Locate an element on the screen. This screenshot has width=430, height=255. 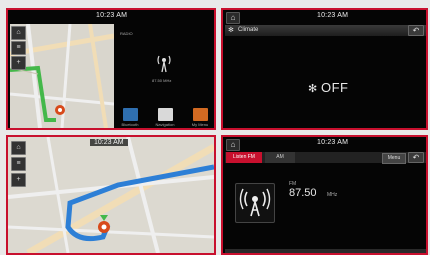
navigation-icon is located at coordinates (165, 114).